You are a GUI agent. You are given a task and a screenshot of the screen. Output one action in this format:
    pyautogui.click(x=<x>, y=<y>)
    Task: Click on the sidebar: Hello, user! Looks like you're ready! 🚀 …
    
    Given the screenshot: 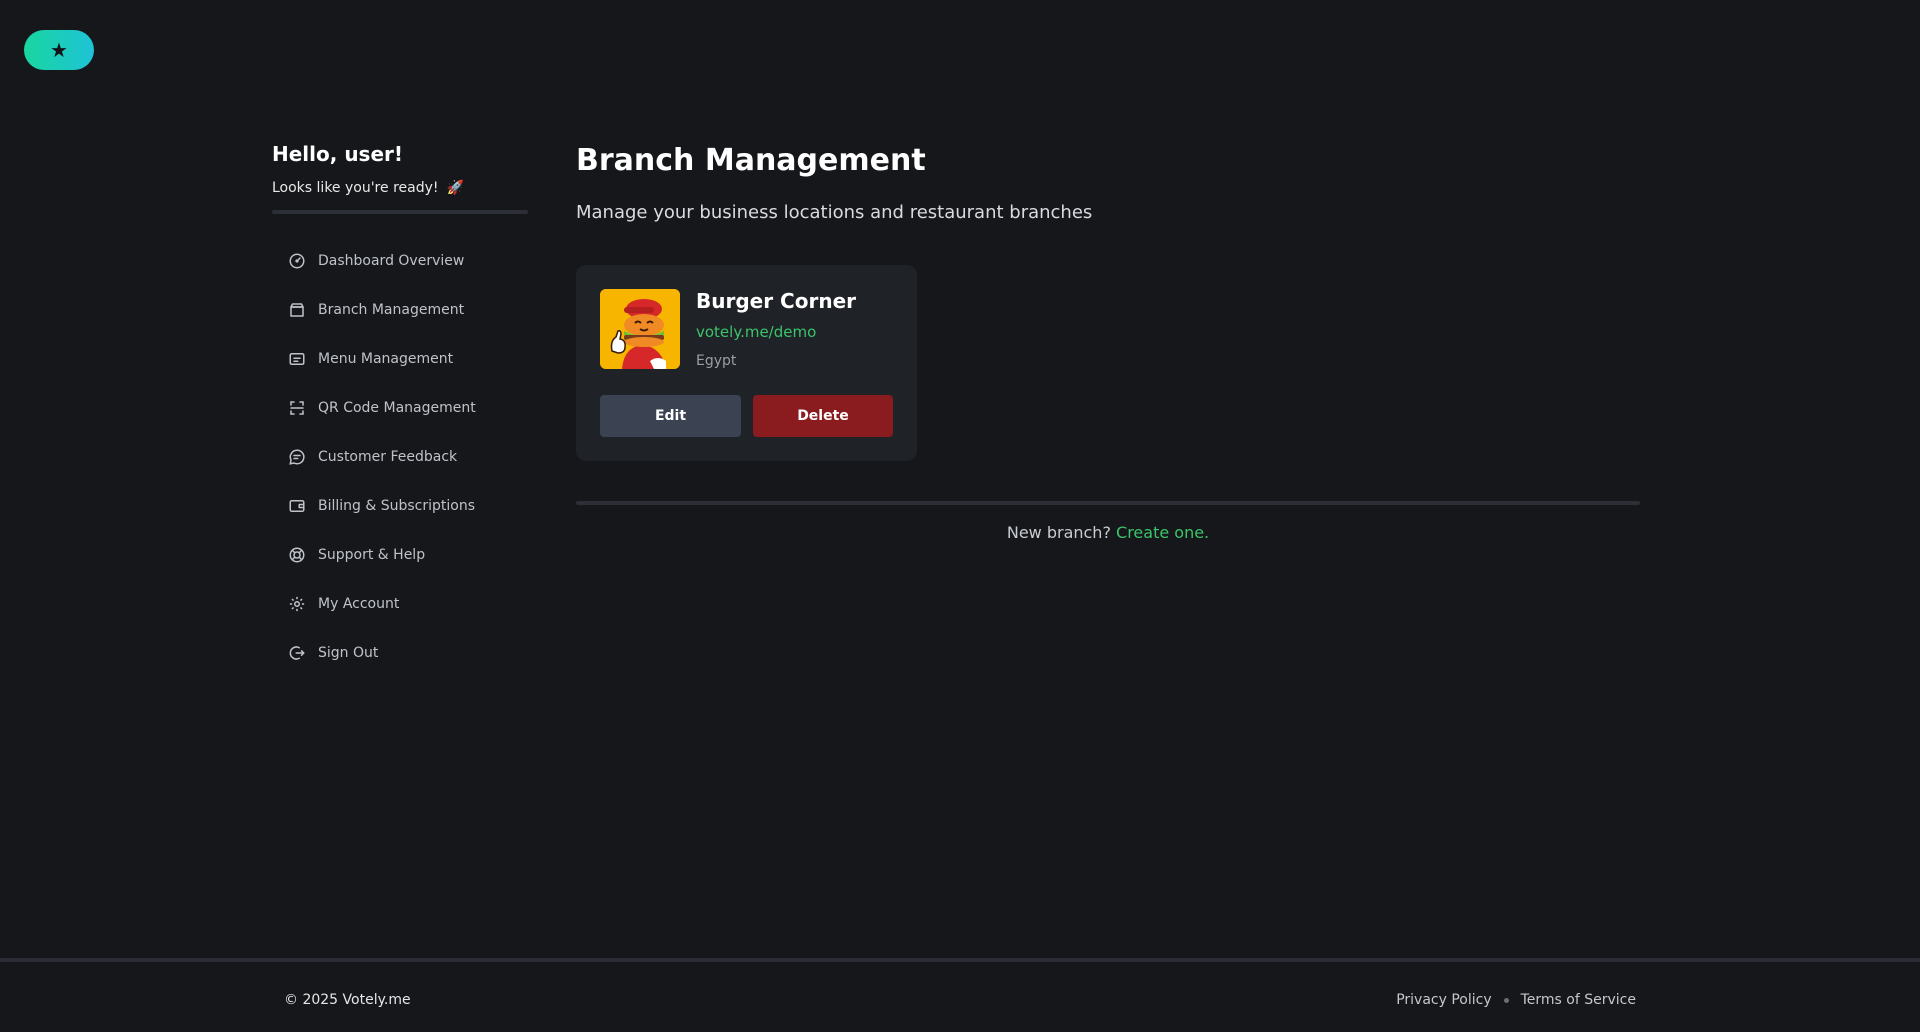 What is the action you would take?
    pyautogui.click(x=400, y=409)
    